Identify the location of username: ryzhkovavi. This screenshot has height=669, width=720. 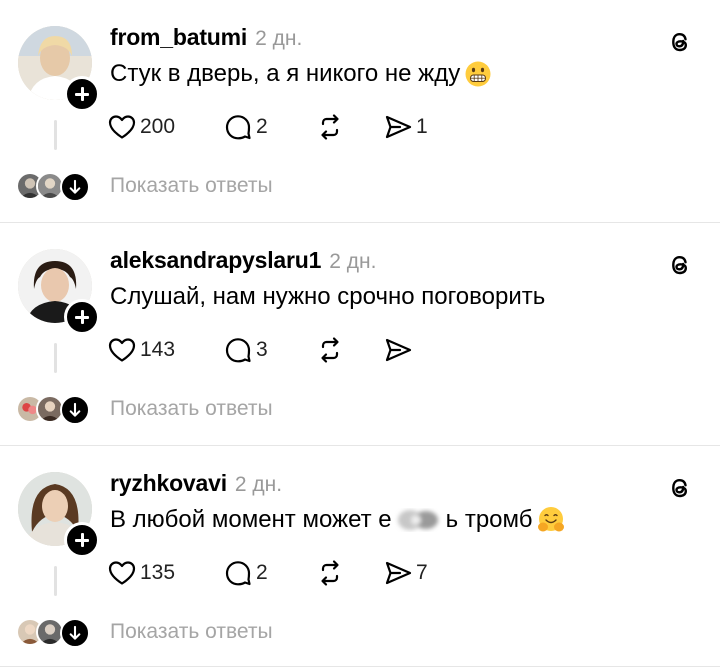
(168, 483).